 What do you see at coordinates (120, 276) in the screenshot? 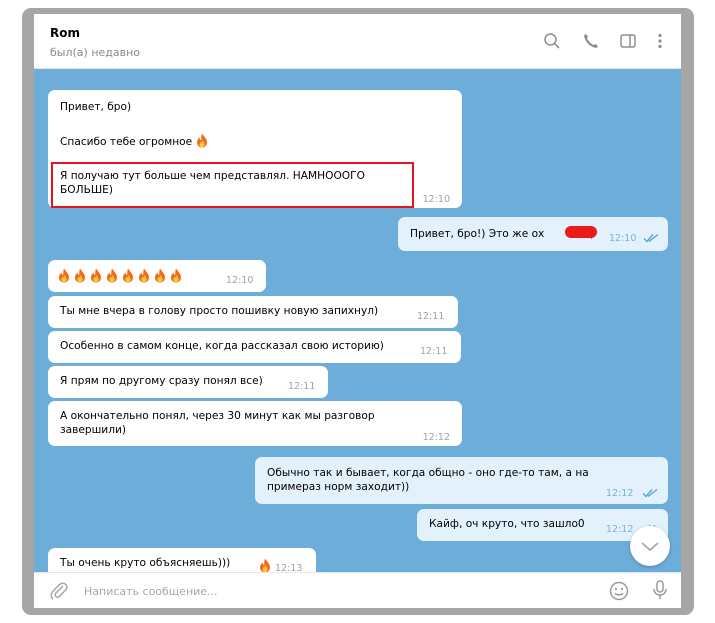
I see `fire-emoji-row` at bounding box center [120, 276].